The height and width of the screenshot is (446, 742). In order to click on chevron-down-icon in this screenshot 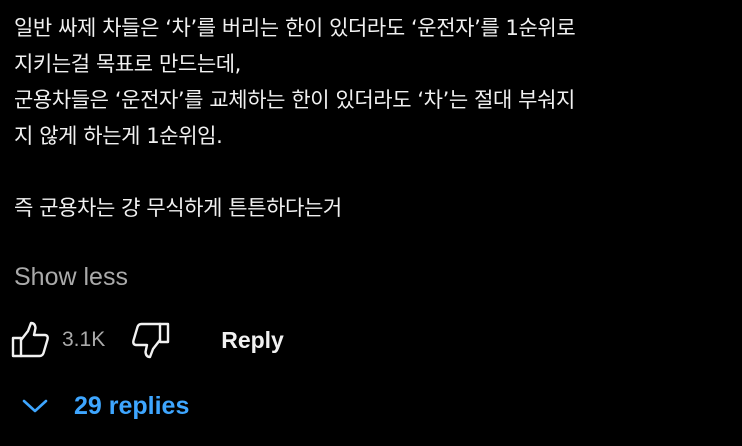, I will do `click(35, 406)`.